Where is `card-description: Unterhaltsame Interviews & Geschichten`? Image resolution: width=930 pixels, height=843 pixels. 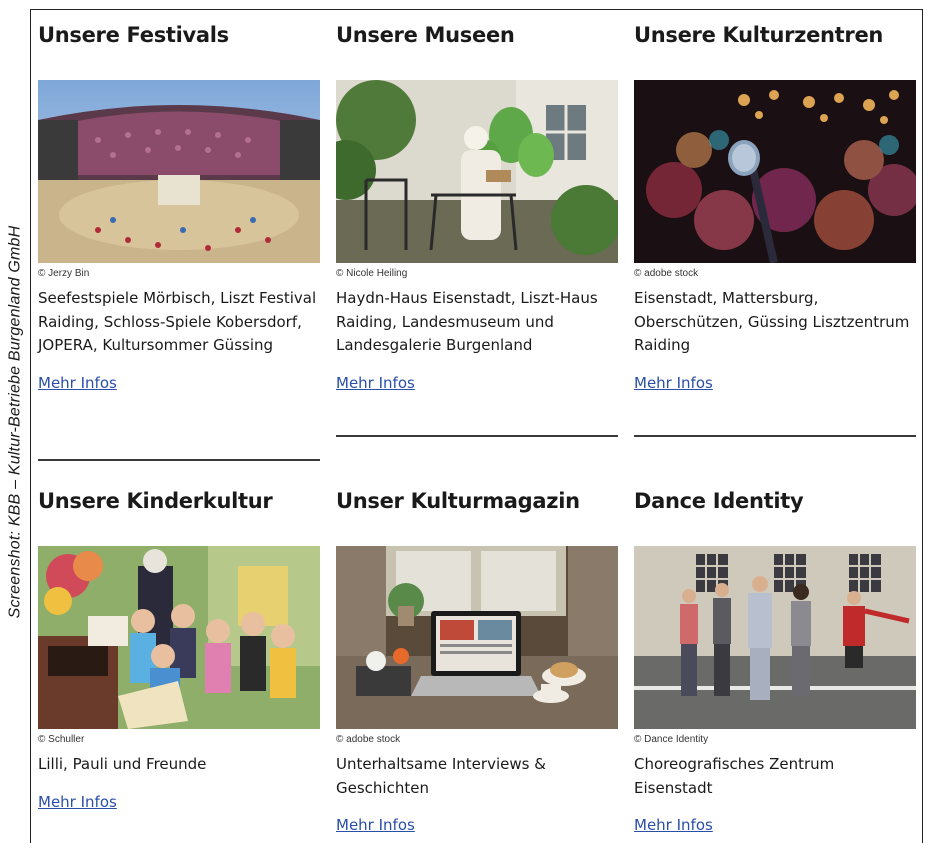 card-description: Unterhaltsame Interviews & Geschichten is located at coordinates (441, 776).